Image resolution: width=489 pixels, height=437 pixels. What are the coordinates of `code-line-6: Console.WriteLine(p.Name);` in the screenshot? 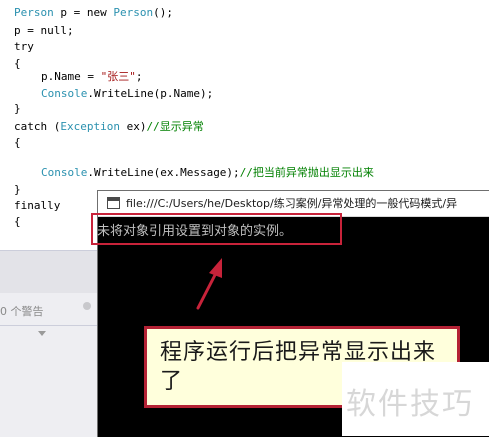 It's located at (127, 93).